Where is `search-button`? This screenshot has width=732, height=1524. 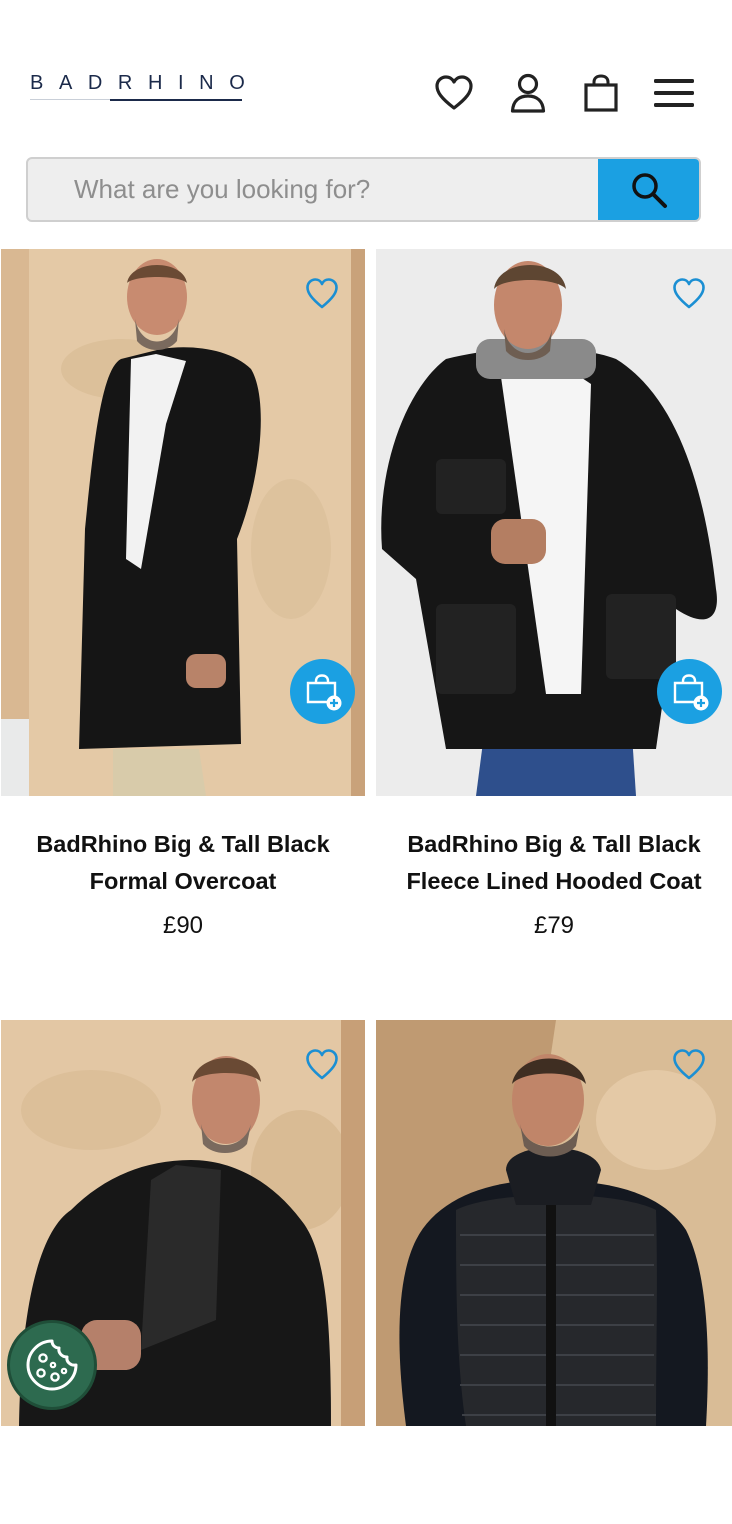
search-button is located at coordinates (648, 189).